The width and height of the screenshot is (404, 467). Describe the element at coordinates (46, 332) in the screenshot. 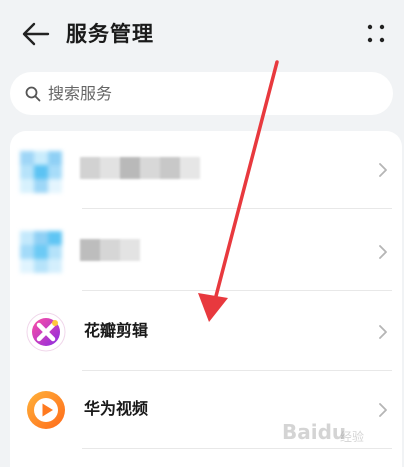

I see `petal-clip-icon` at that location.